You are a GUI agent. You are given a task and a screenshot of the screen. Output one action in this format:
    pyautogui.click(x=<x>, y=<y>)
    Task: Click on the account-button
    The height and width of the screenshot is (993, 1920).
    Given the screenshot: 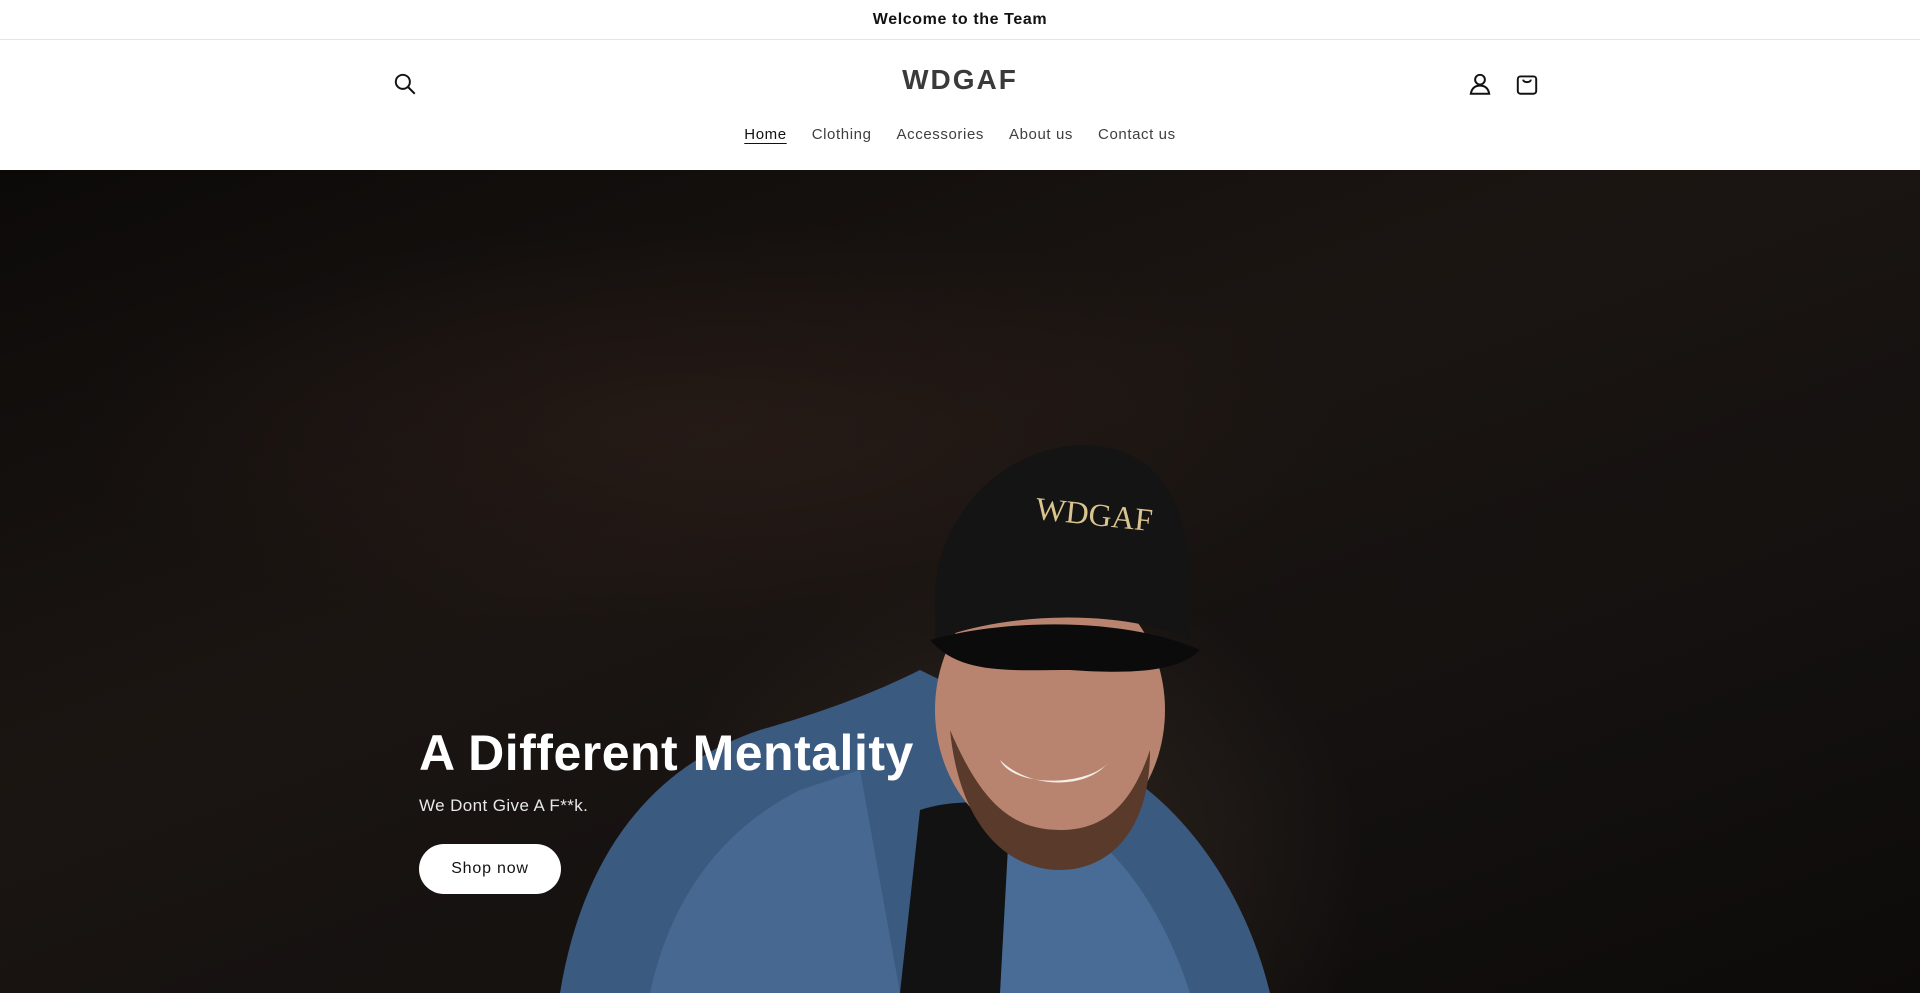 What is the action you would take?
    pyautogui.click(x=1480, y=84)
    